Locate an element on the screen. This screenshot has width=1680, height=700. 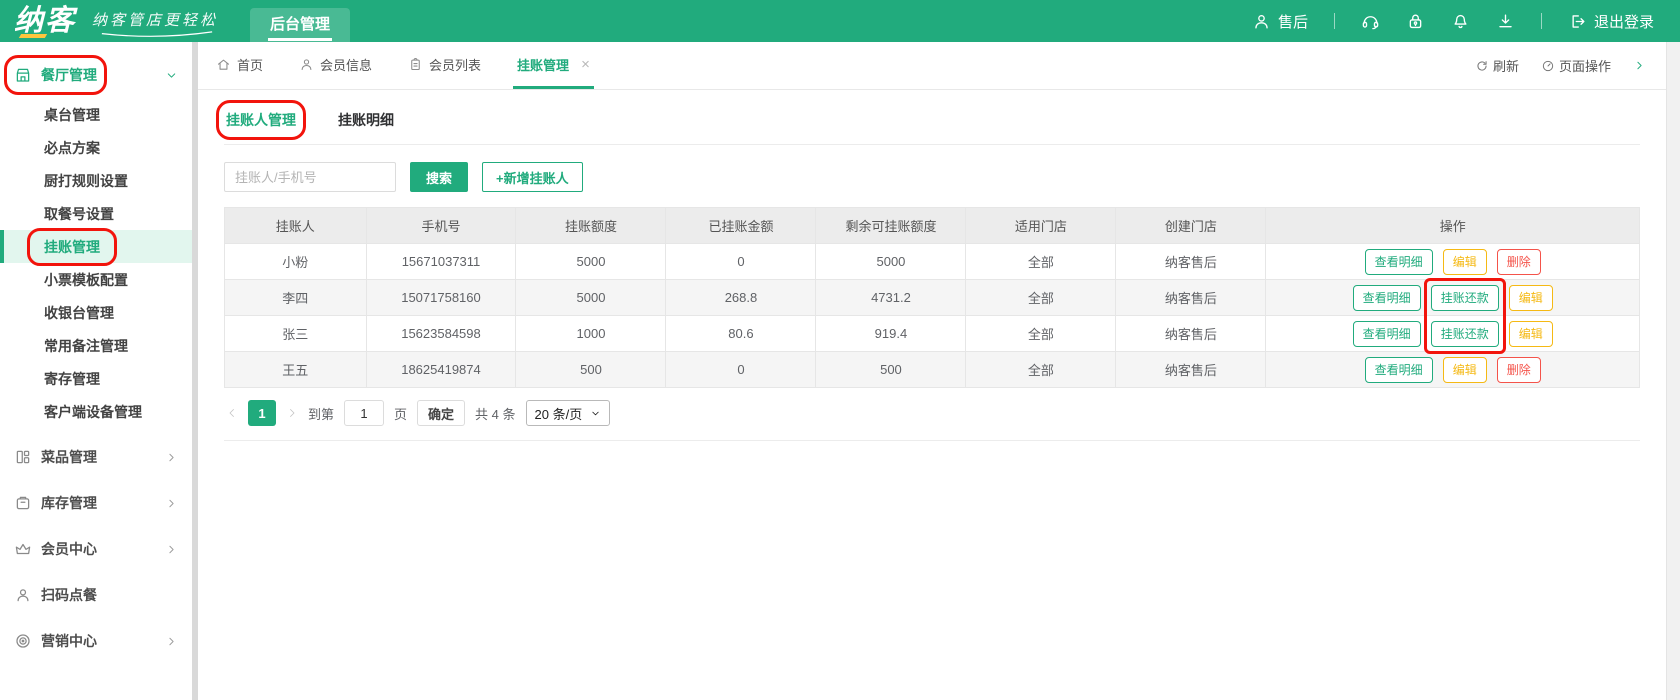
search-input is located at coordinates (310, 177).